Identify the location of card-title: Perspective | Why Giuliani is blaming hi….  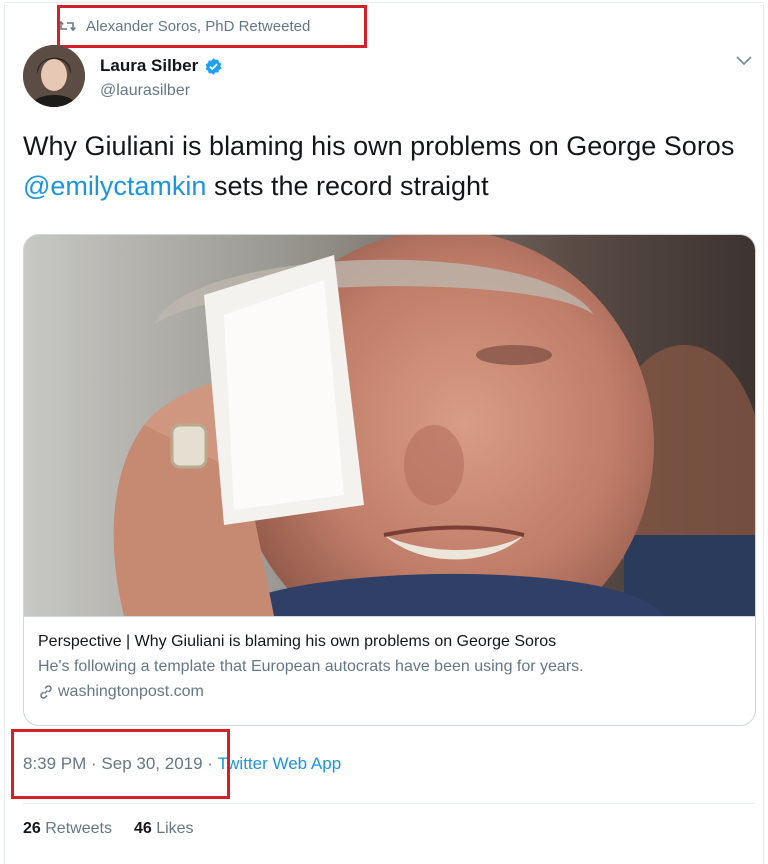
(389, 642).